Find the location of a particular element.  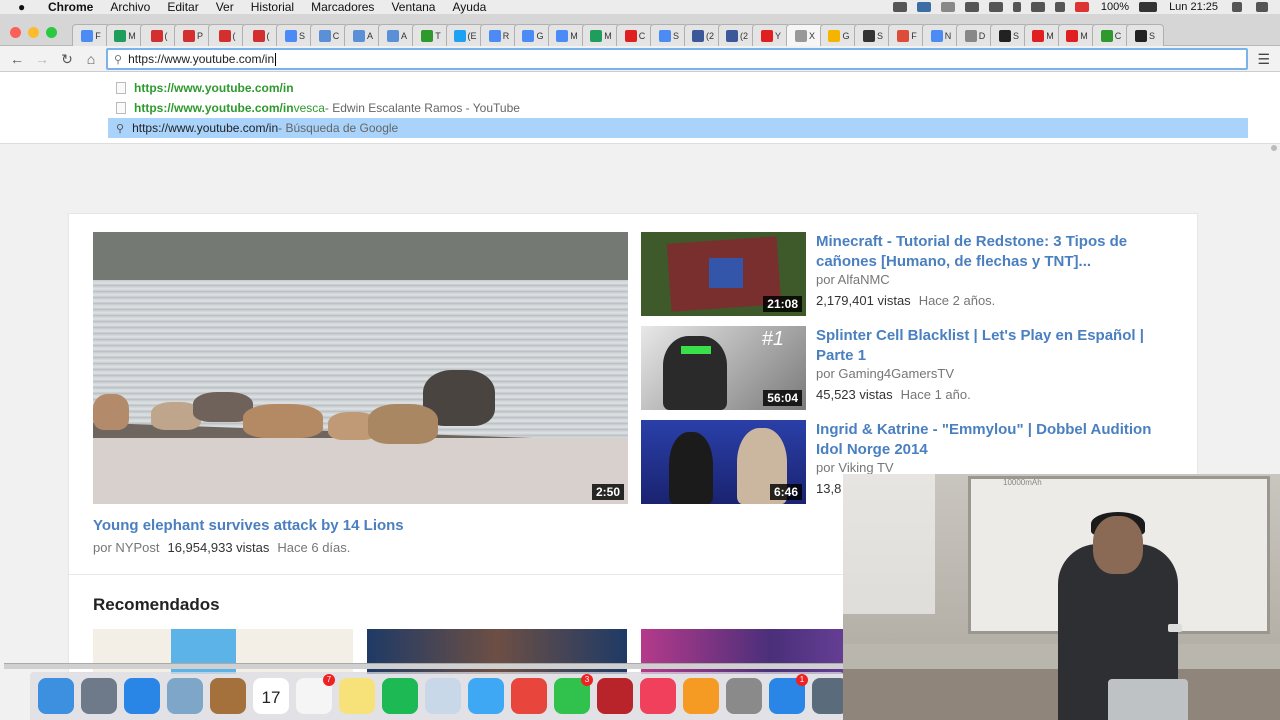

reload-button: ↻ is located at coordinates (67, 59).